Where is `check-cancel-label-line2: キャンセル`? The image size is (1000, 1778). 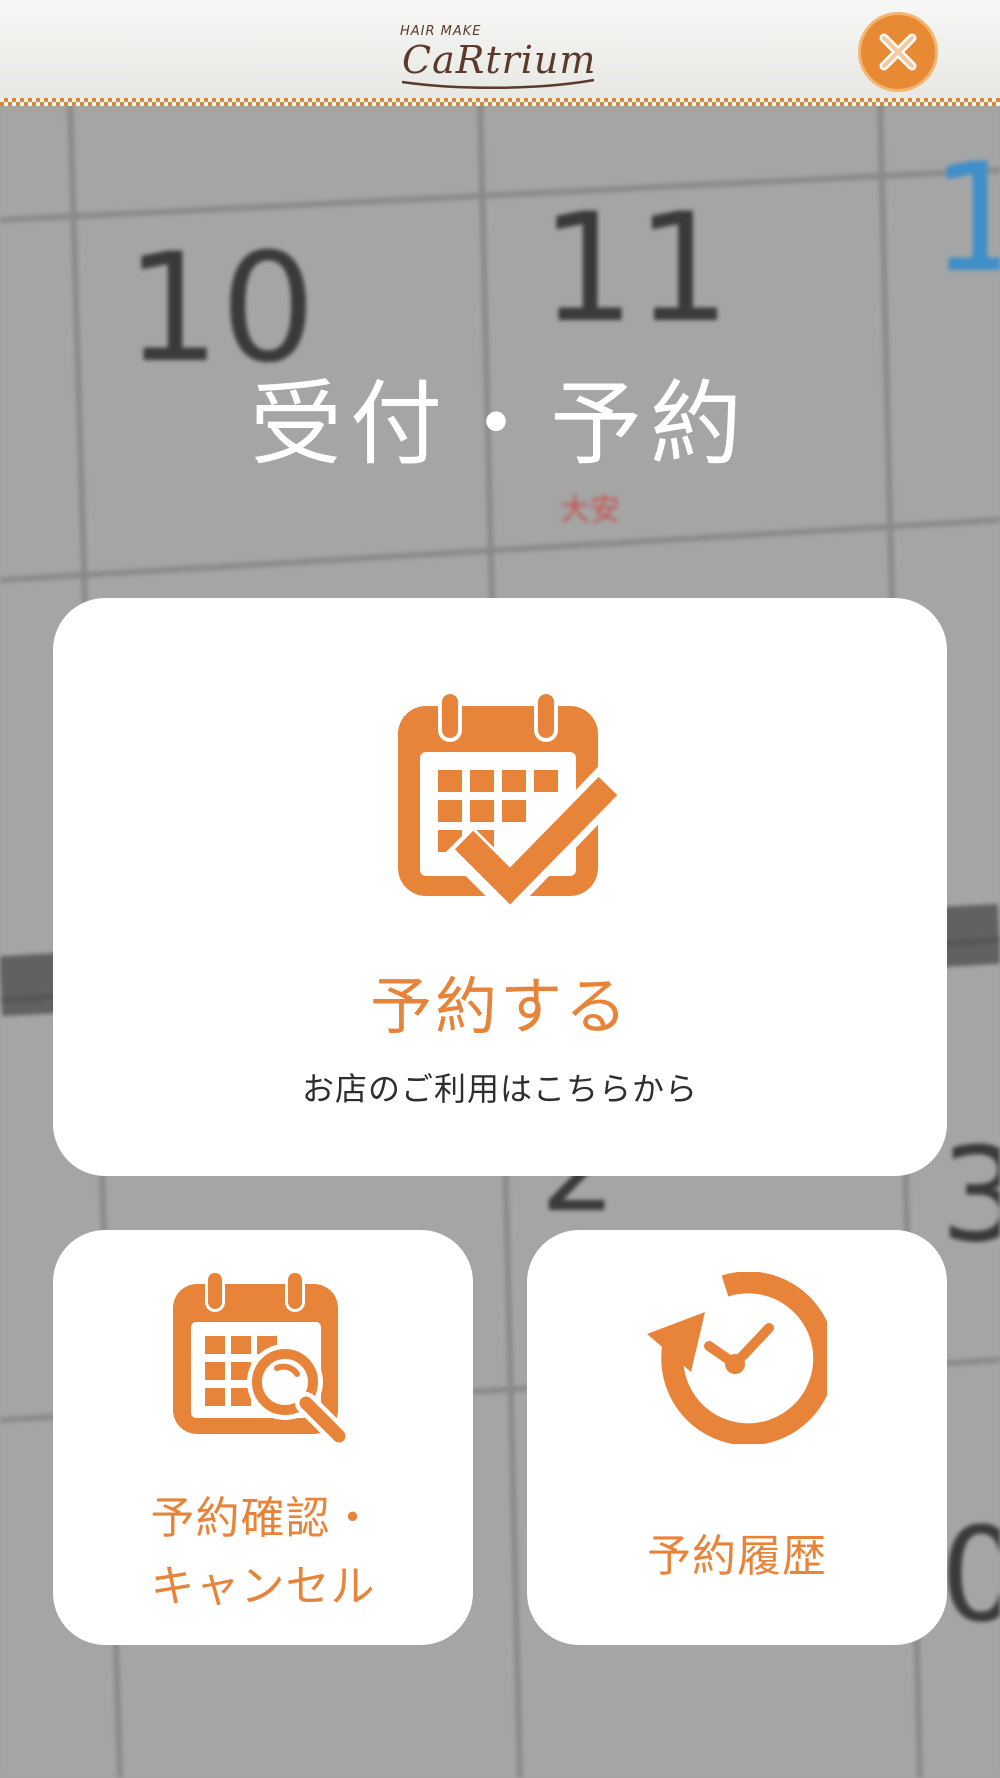
check-cancel-label-line2: キャンセル is located at coordinates (263, 1586).